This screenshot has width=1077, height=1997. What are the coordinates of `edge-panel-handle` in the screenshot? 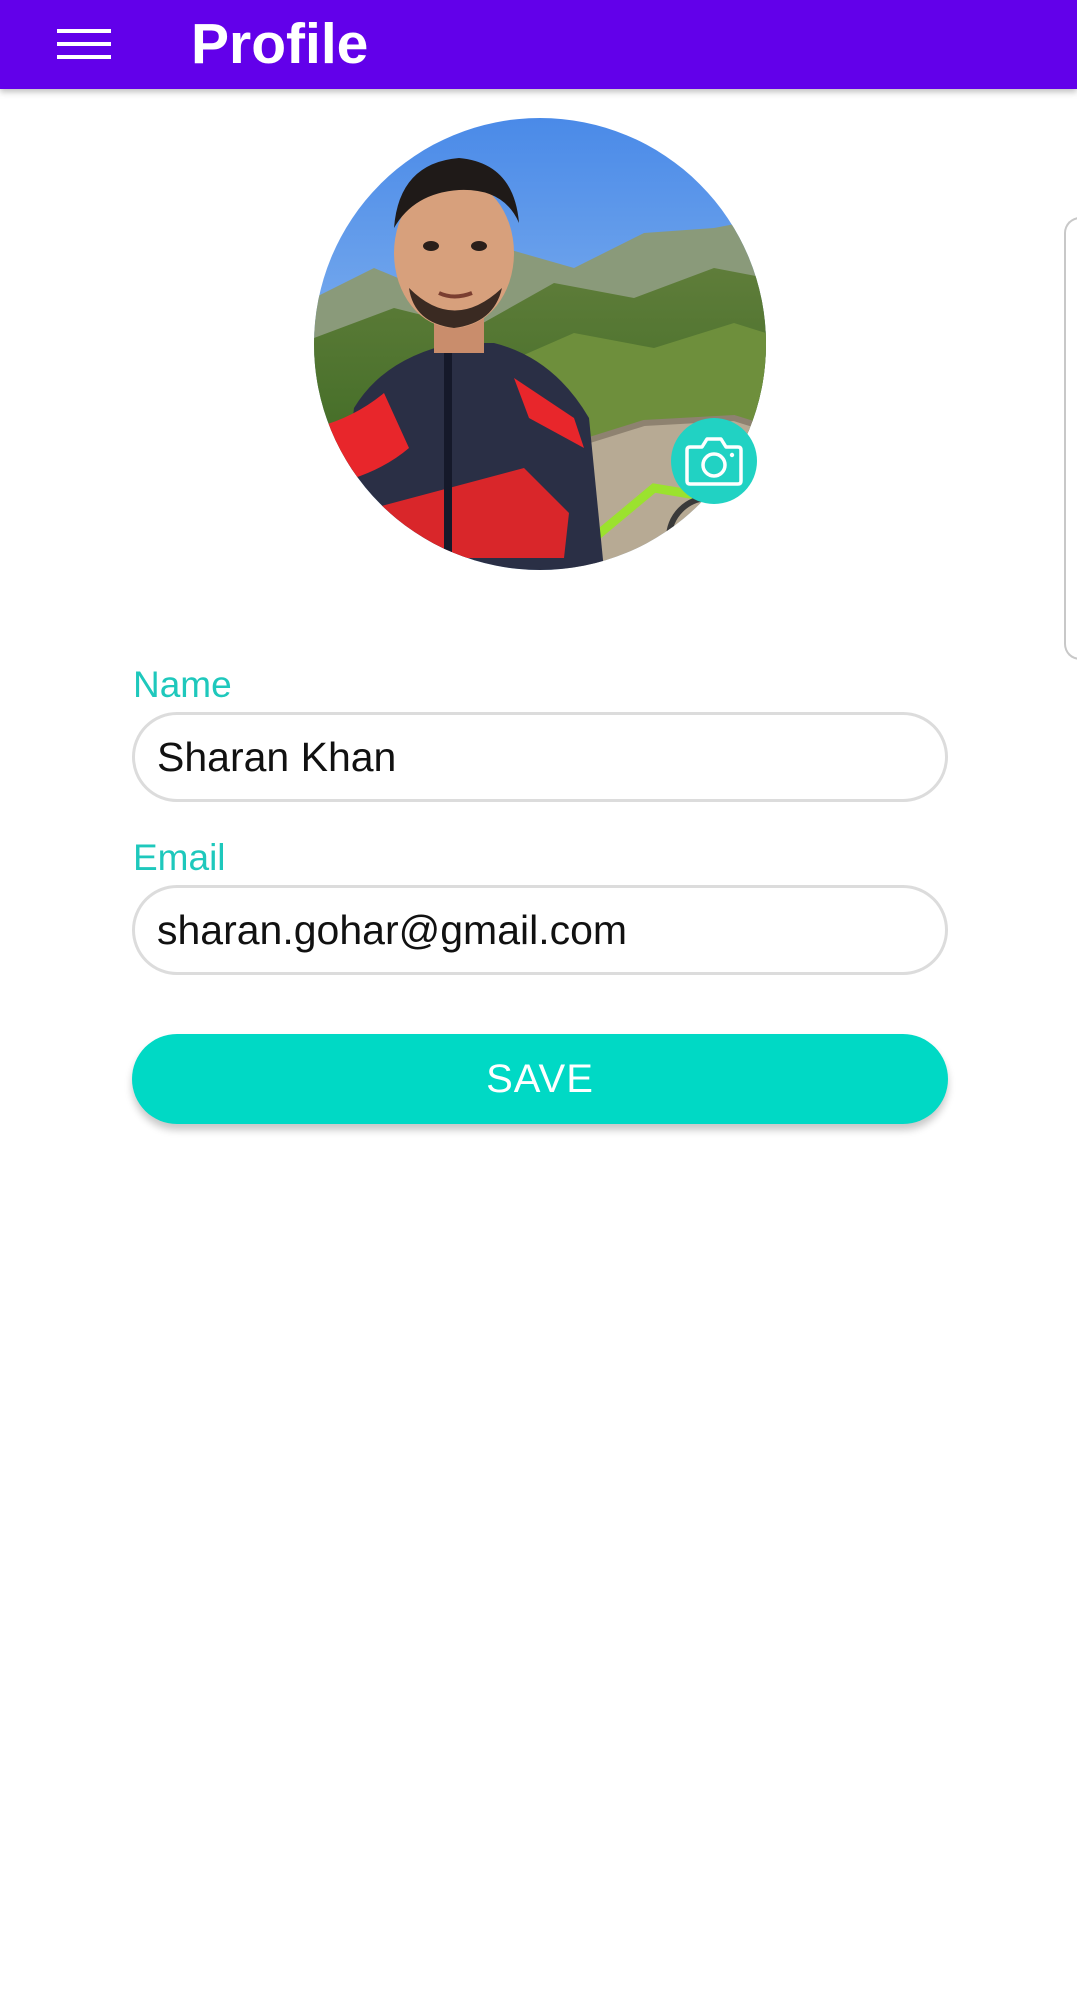 It's located at (1070, 438).